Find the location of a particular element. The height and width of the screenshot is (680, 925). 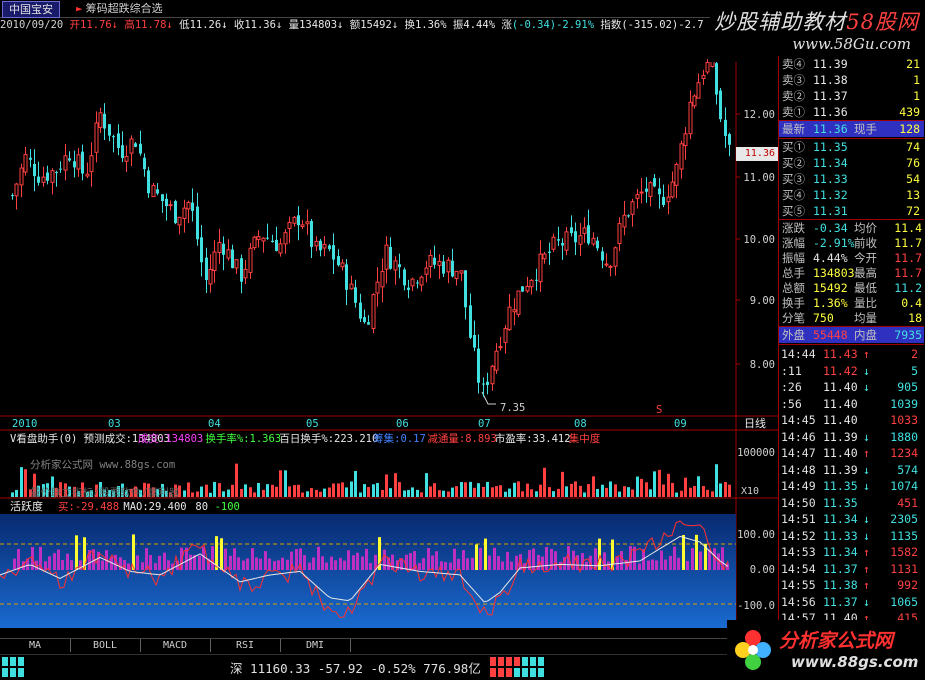

indicator-tab-dmi: DMI is located at coordinates (315, 645).